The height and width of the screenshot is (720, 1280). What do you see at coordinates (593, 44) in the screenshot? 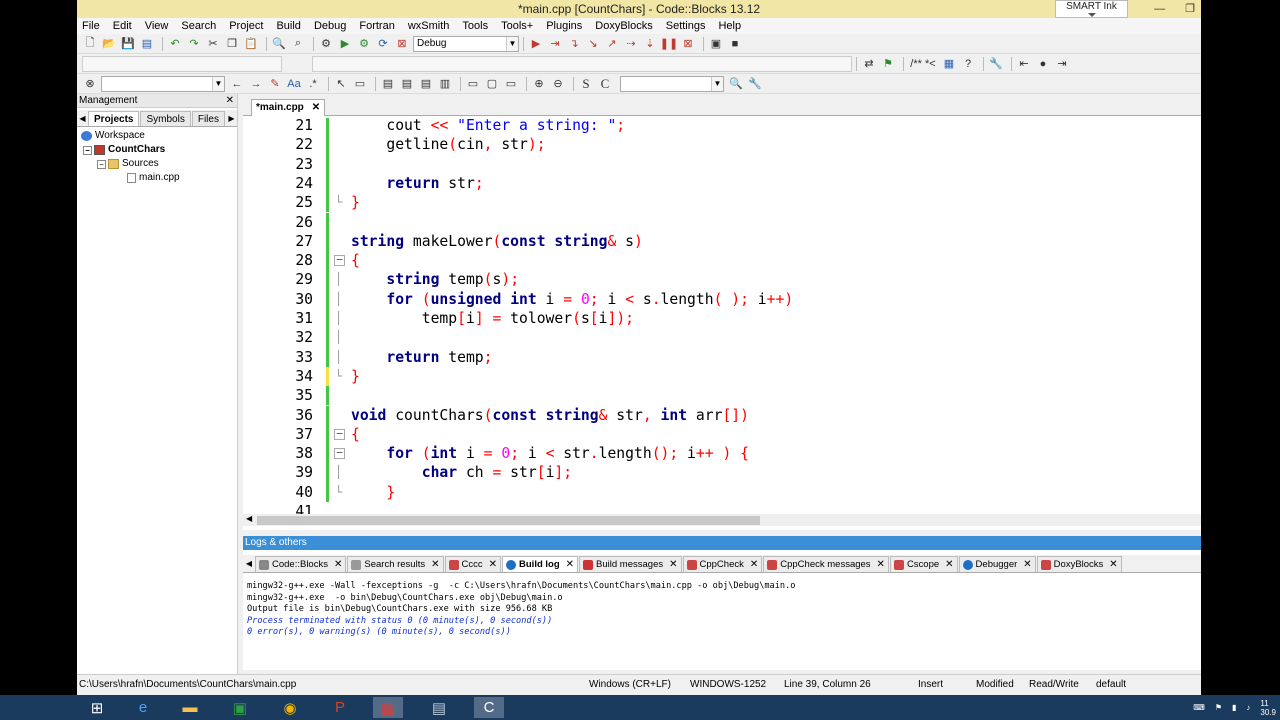
I see `step-into-icon: ↘` at bounding box center [593, 44].